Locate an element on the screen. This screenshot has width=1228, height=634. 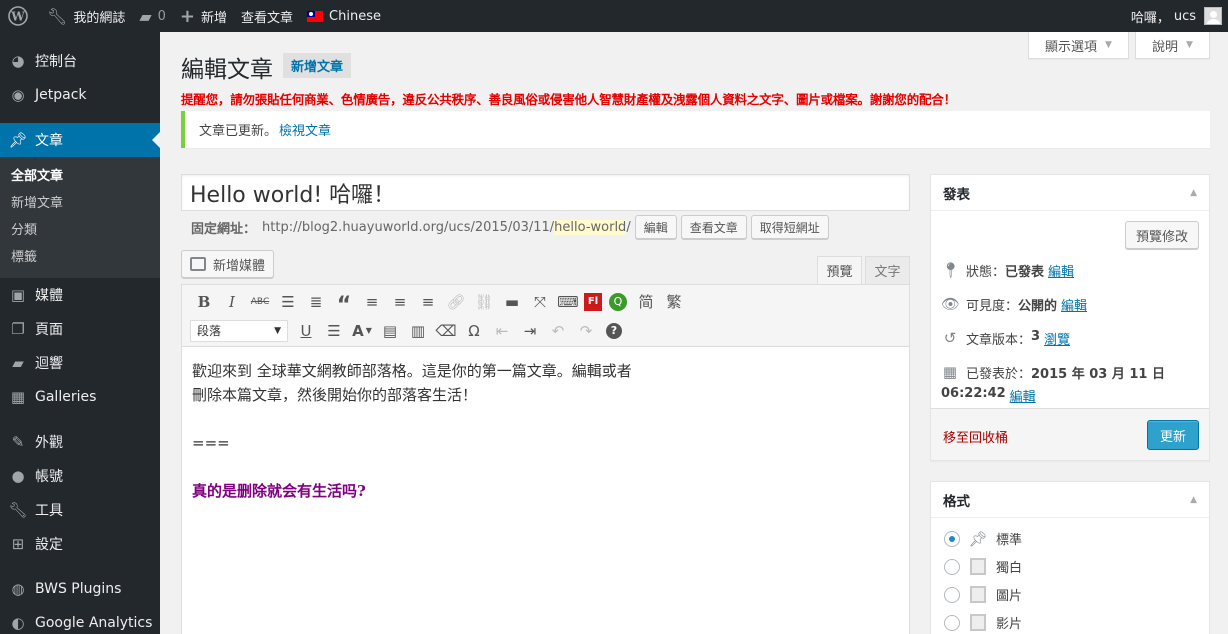
permalink-slug: hello-world is located at coordinates (590, 227).